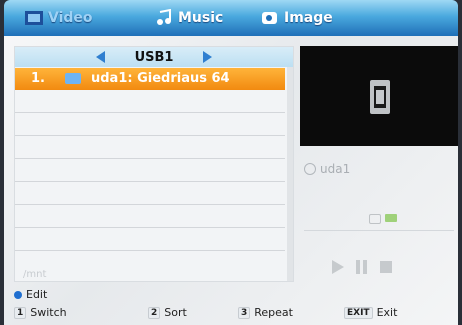 This screenshot has height=325, width=462. I want to click on film-icon, so click(380, 97).